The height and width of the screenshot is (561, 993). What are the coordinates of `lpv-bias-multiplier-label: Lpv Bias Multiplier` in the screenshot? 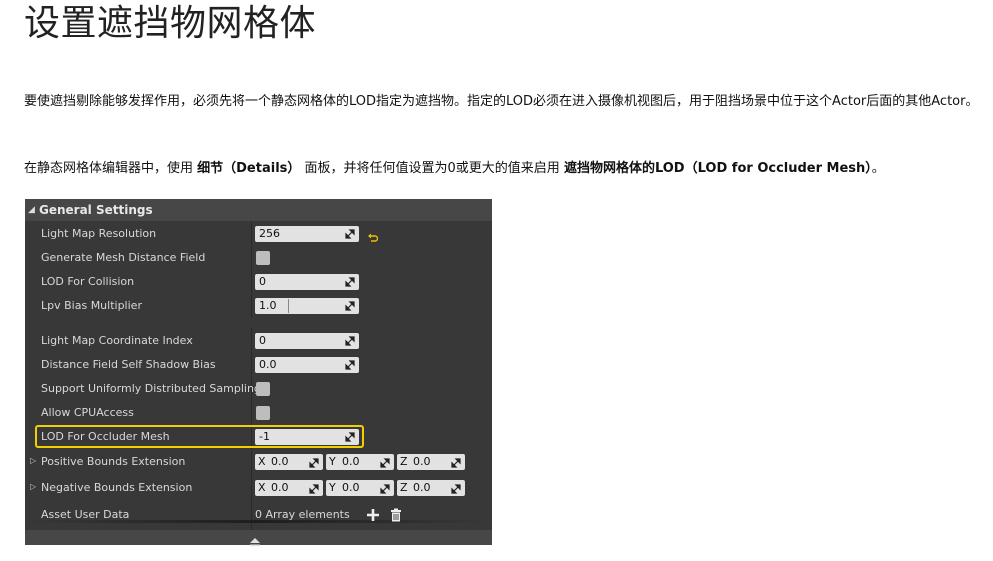 It's located at (91, 305).